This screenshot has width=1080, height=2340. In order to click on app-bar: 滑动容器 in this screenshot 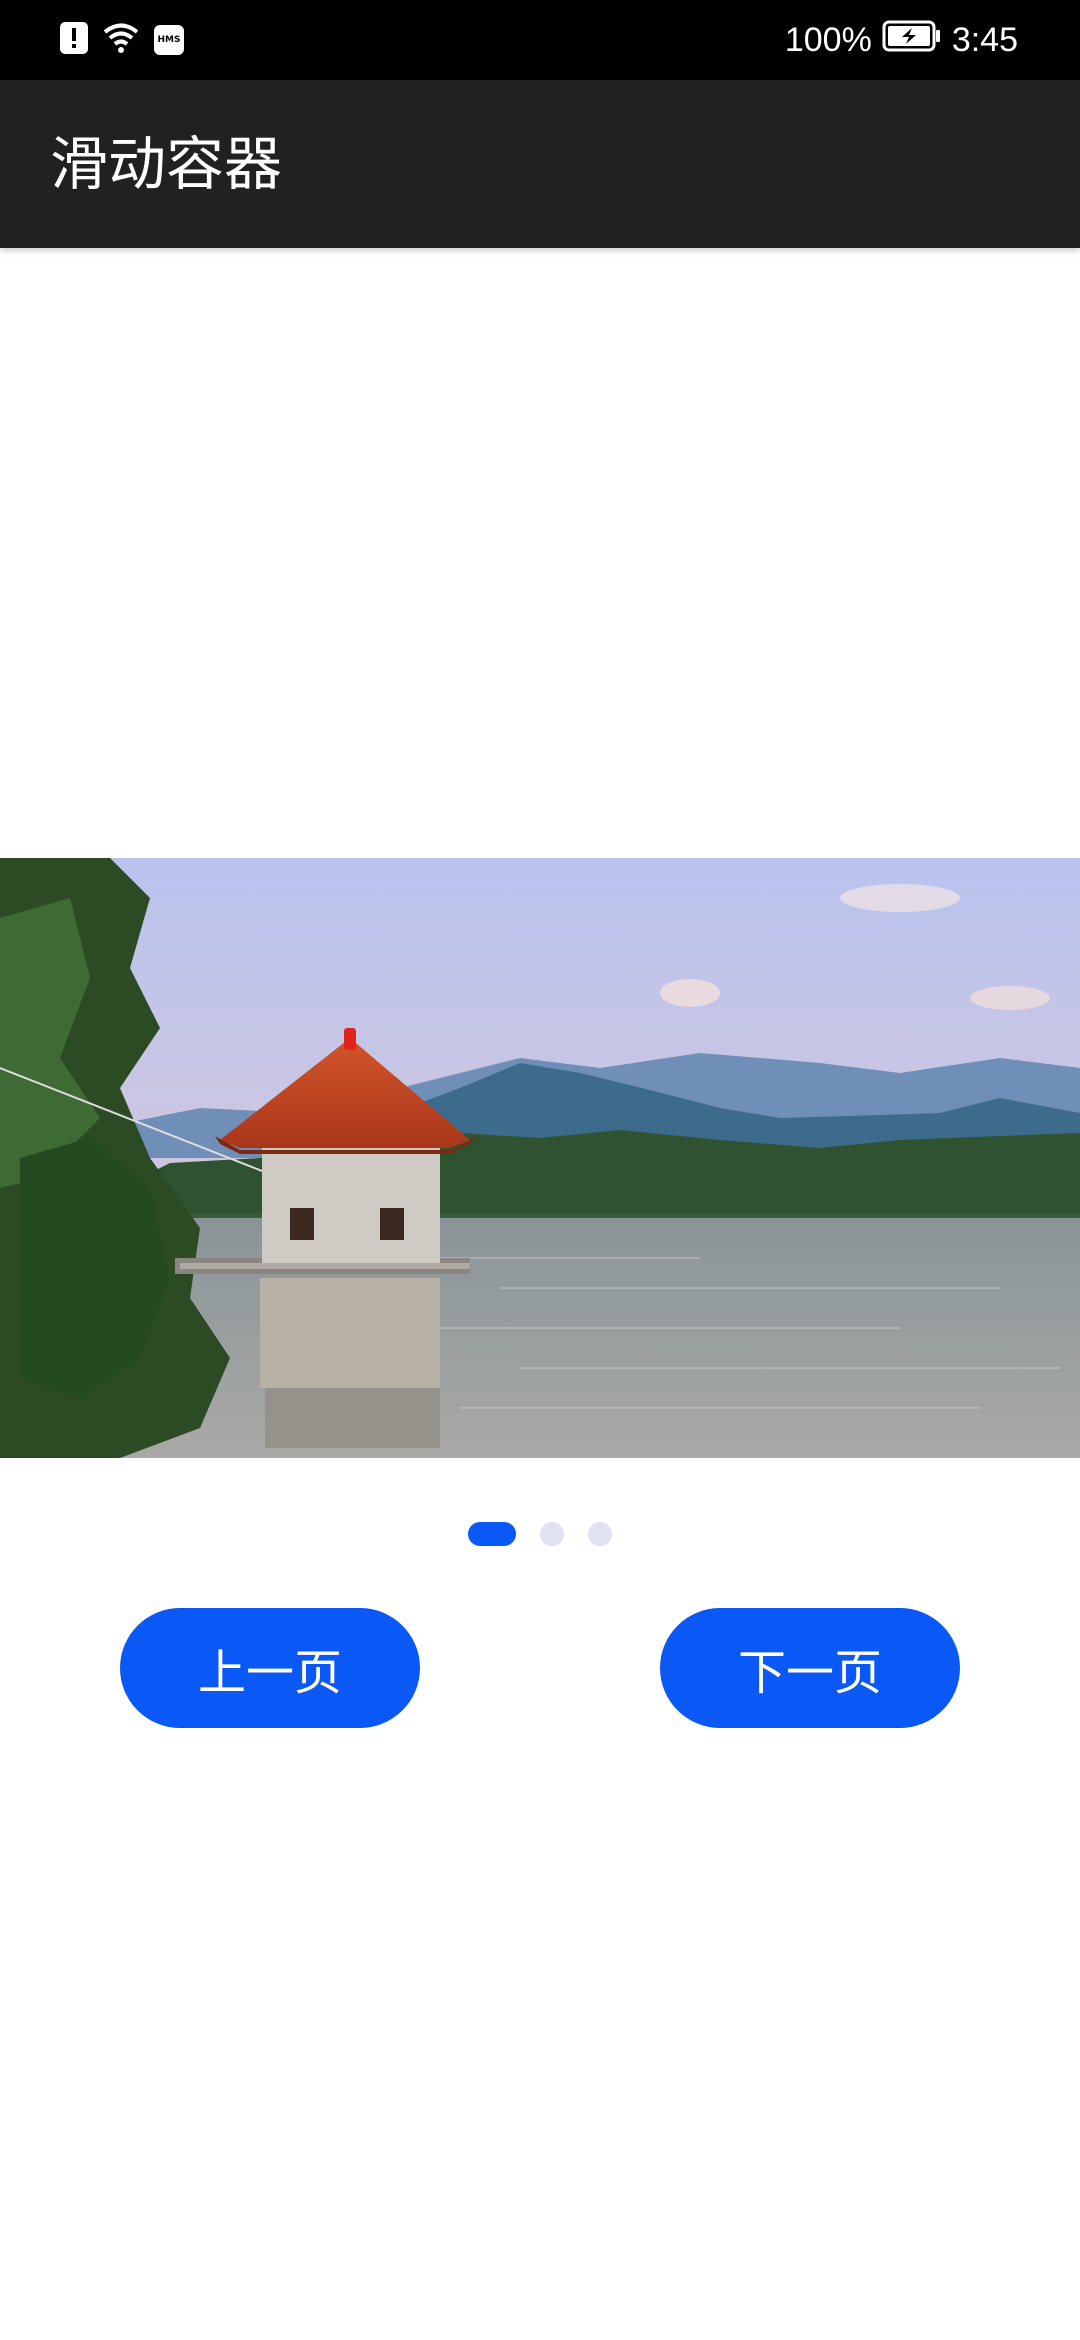, I will do `click(540, 164)`.